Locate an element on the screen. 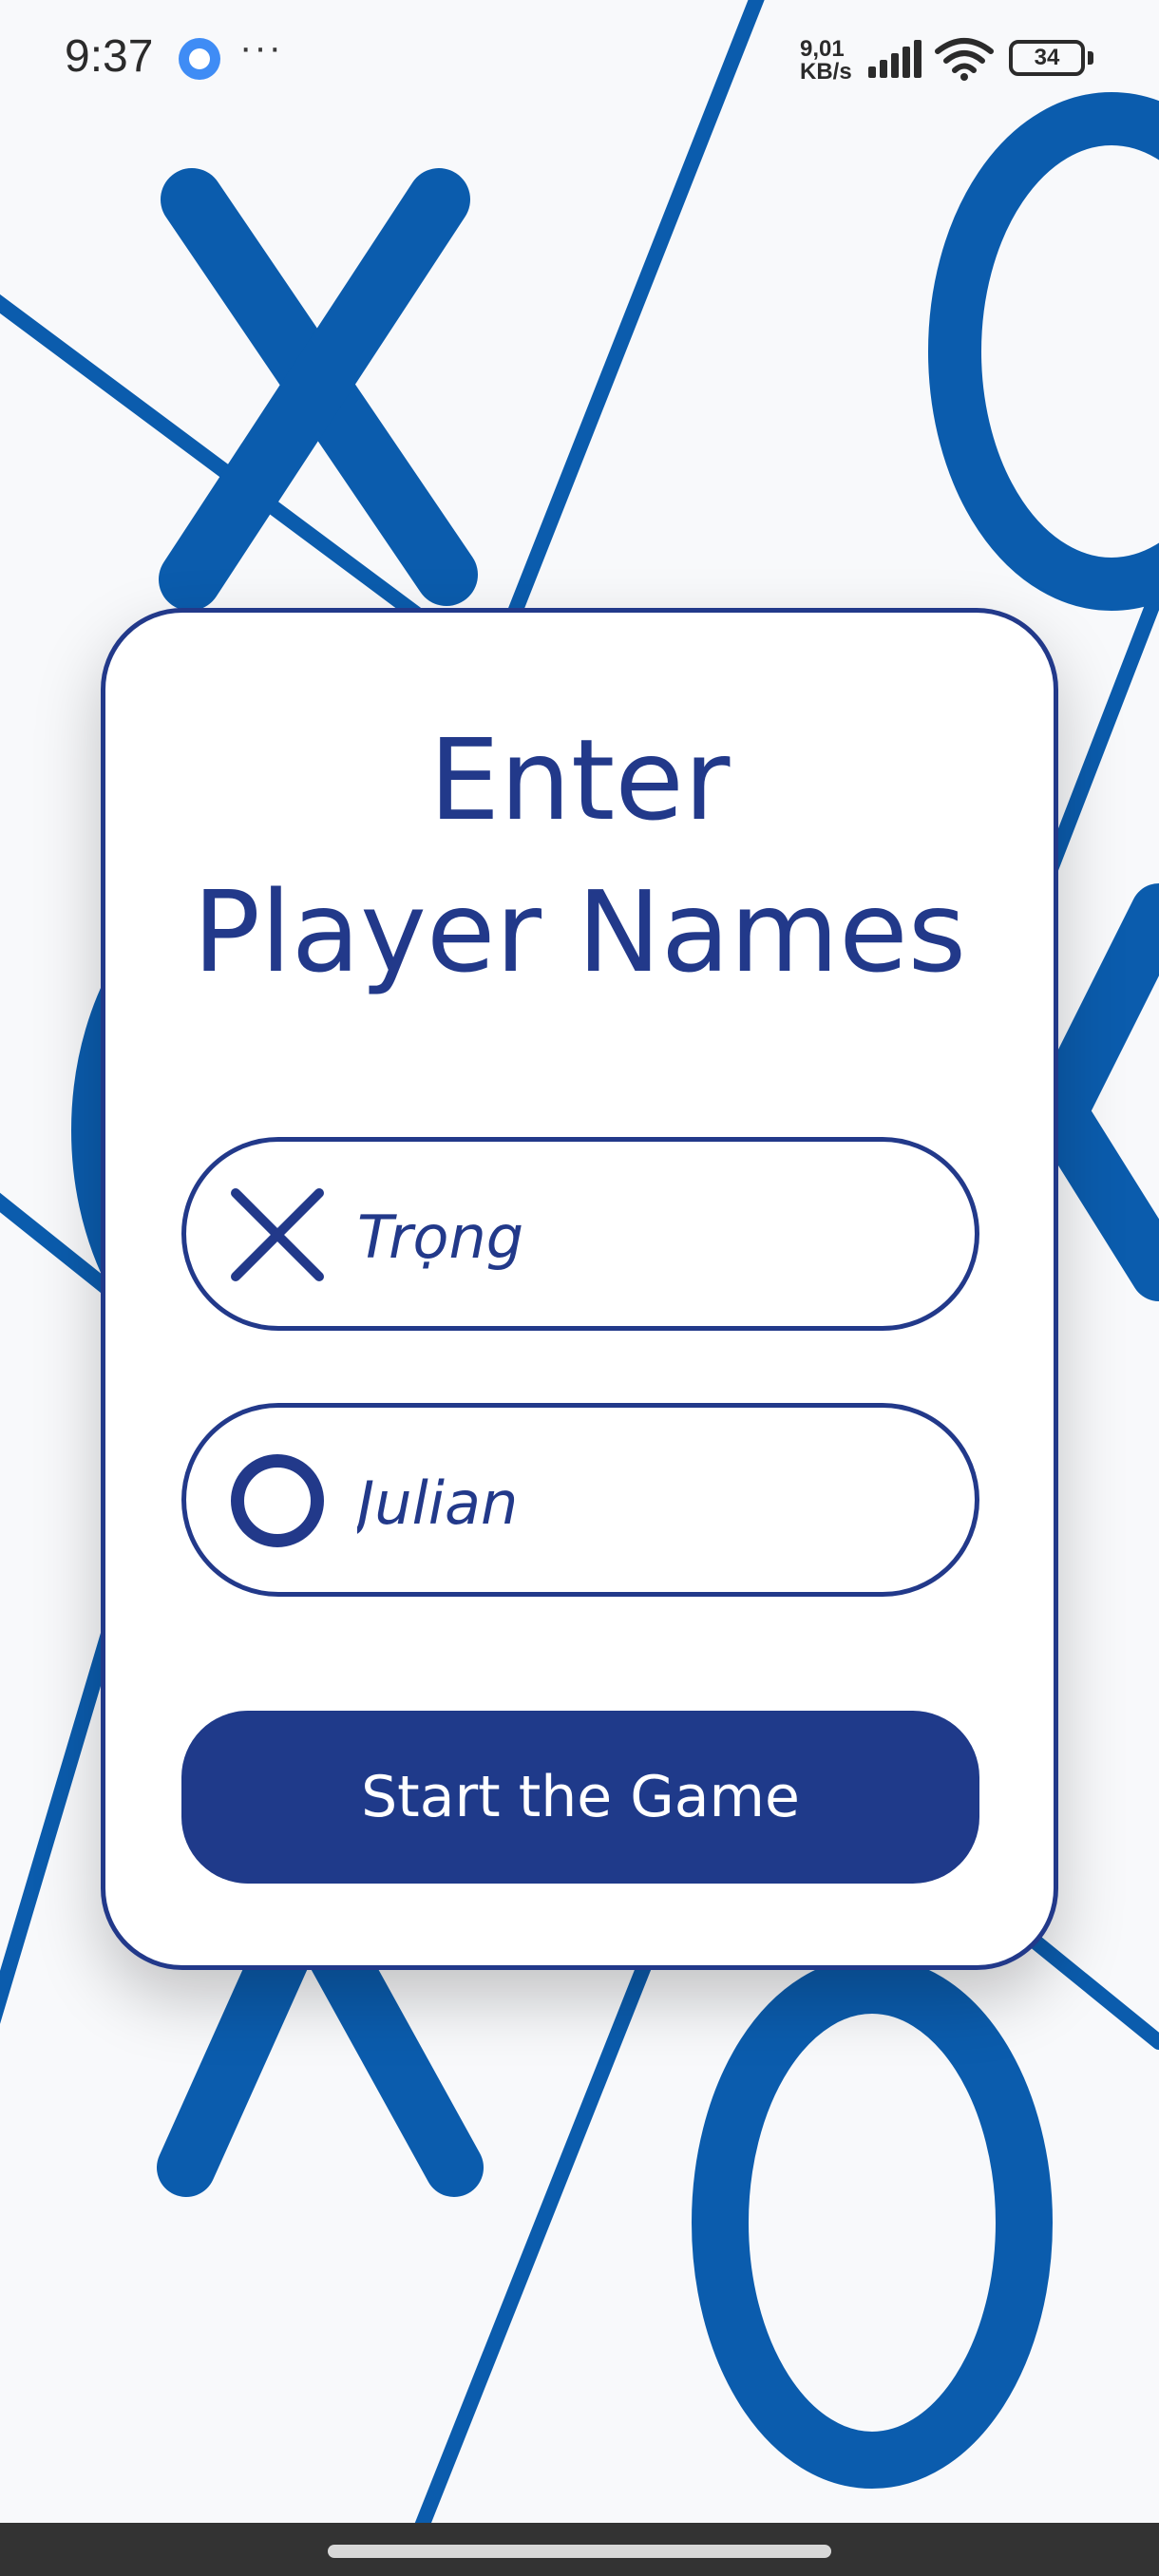 This screenshot has width=1159, height=2576. player-o-field is located at coordinates (580, 1500).